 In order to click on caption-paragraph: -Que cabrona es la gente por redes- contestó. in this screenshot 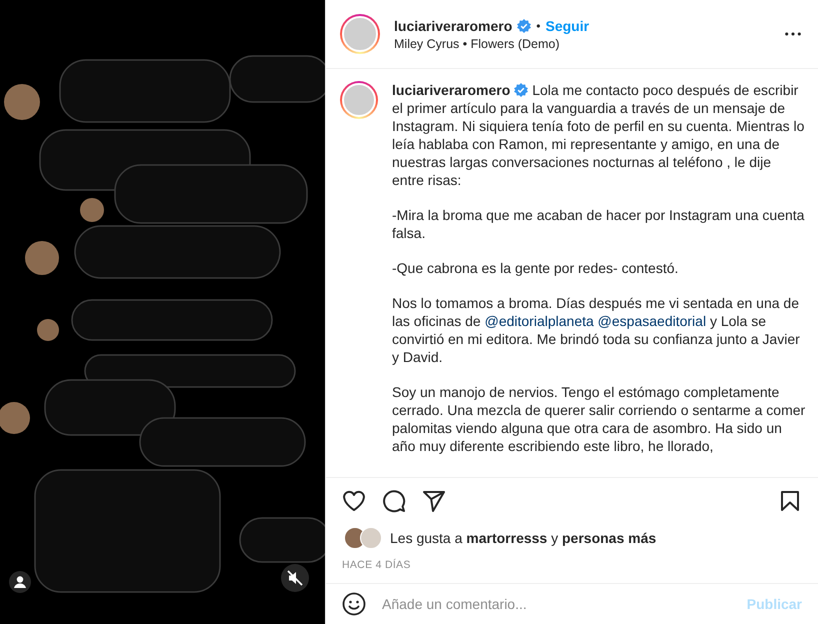, I will do `click(536, 268)`.